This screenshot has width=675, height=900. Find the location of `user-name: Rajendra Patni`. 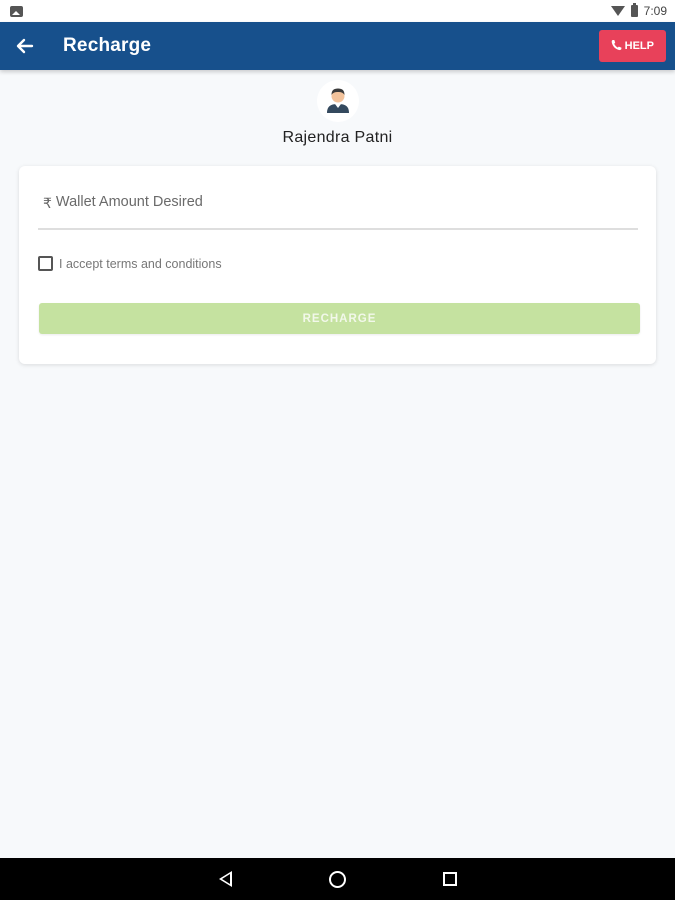

user-name: Rajendra Patni is located at coordinates (337, 137).